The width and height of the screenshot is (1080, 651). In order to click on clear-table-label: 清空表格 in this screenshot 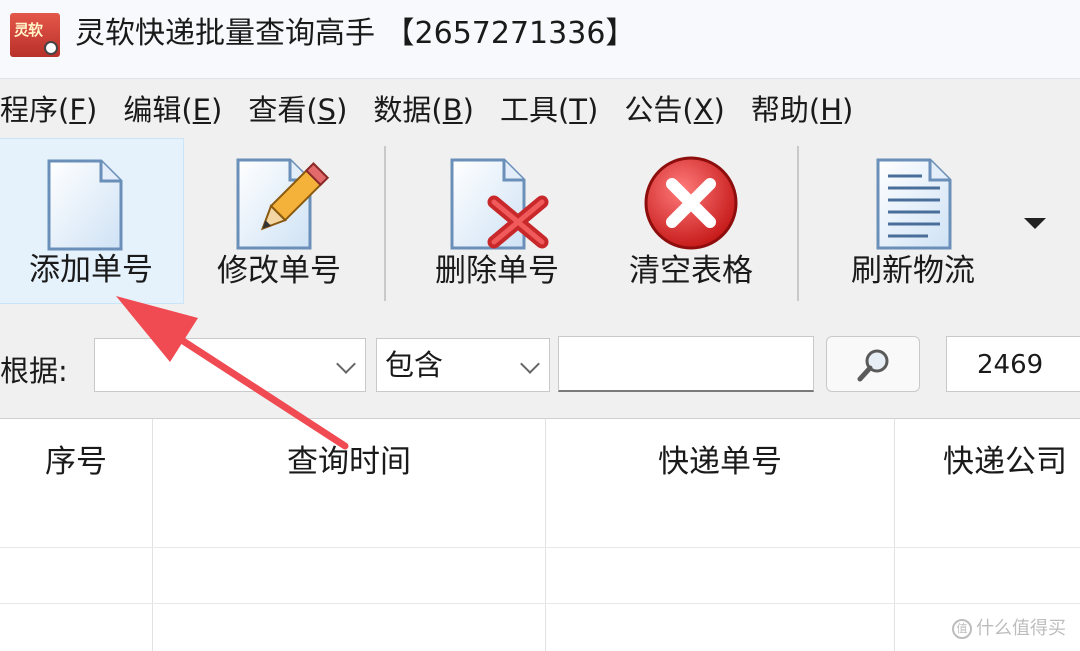, I will do `click(691, 271)`.